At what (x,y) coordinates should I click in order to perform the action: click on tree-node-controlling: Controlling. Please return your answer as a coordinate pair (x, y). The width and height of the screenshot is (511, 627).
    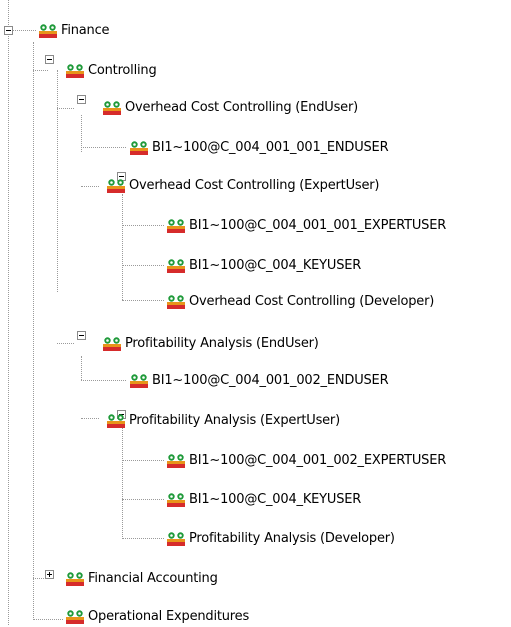
    Looking at the image, I should click on (111, 71).